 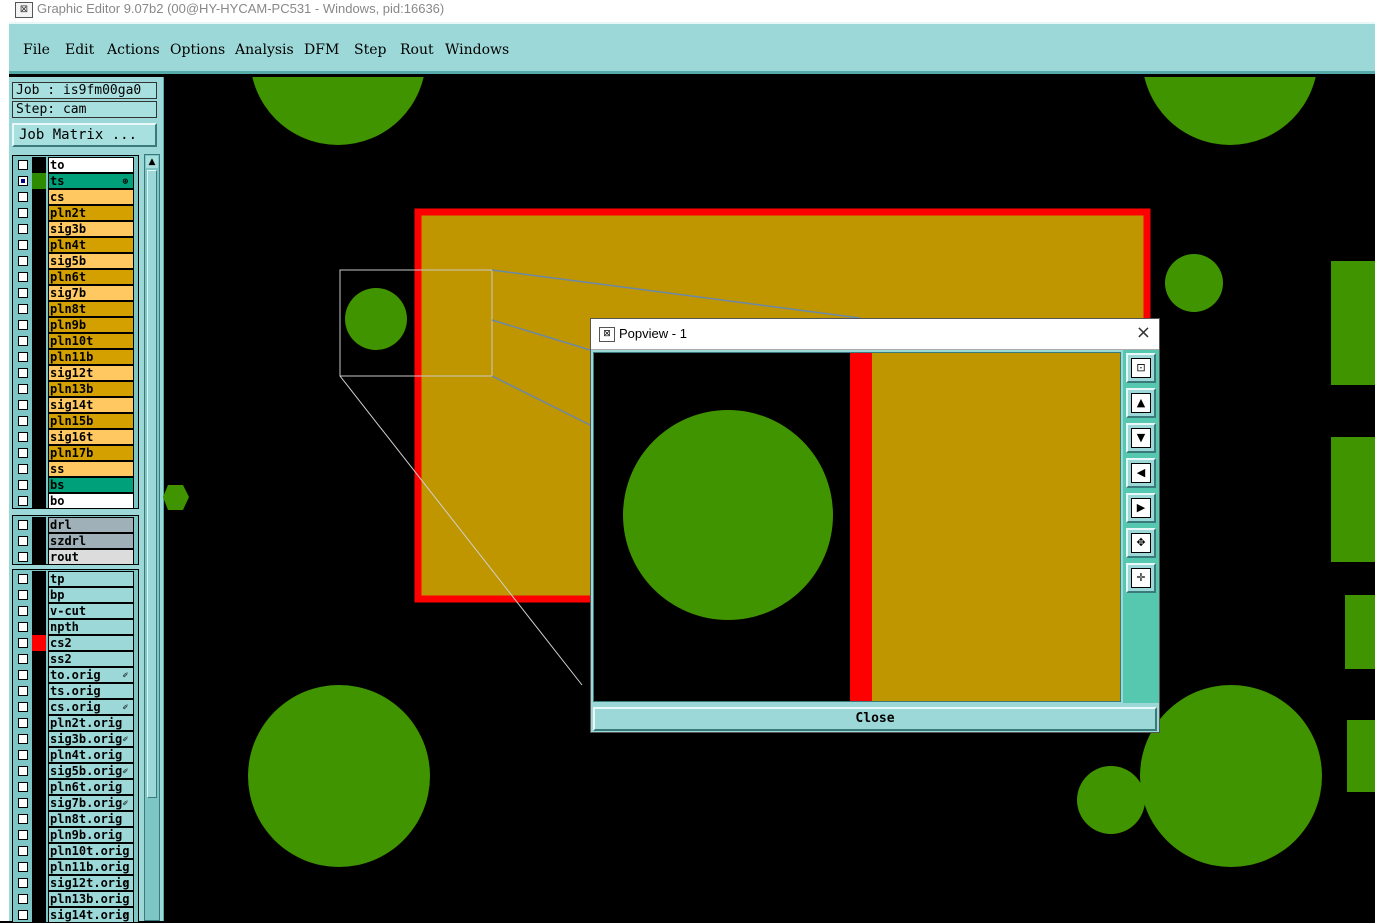 What do you see at coordinates (91, 835) in the screenshot?
I see `layer-name: pln9b.orig` at bounding box center [91, 835].